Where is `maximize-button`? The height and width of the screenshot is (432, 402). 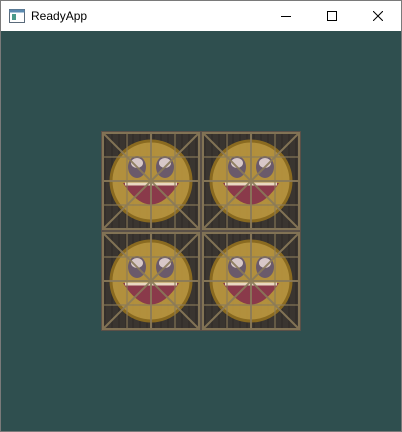 maximize-button is located at coordinates (332, 16).